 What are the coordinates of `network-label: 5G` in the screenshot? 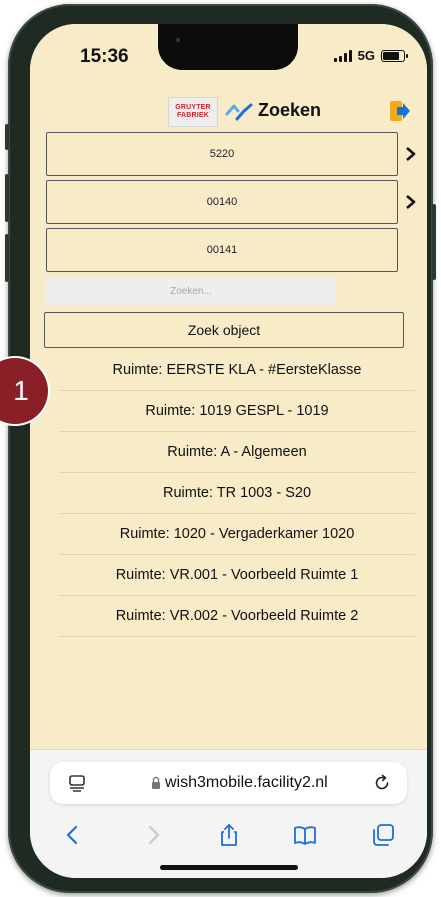 It's located at (366, 55).